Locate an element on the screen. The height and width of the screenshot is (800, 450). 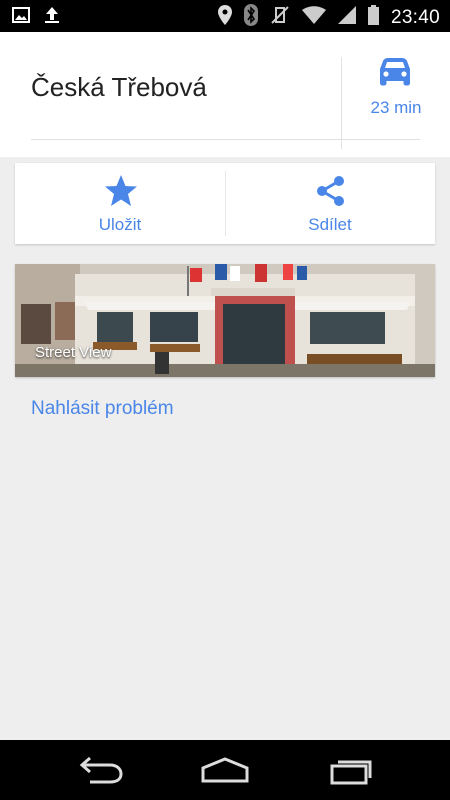
battery-icon is located at coordinates (373, 17).